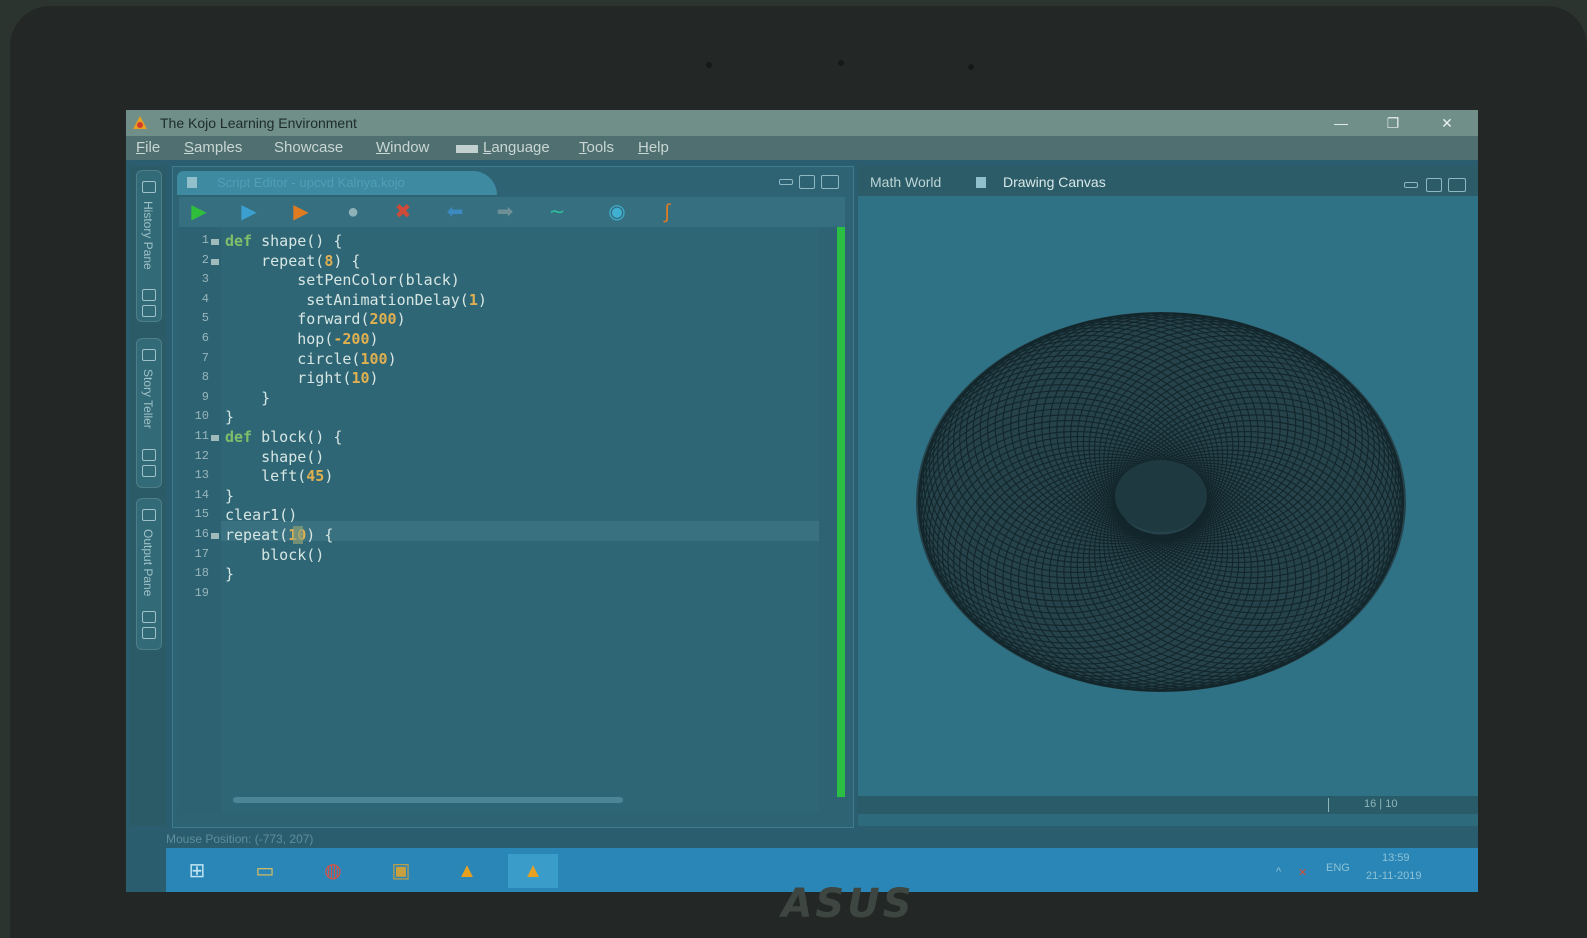 The image size is (1587, 938). Describe the element at coordinates (596, 148) in the screenshot. I see `menu-tools: Tools` at that location.